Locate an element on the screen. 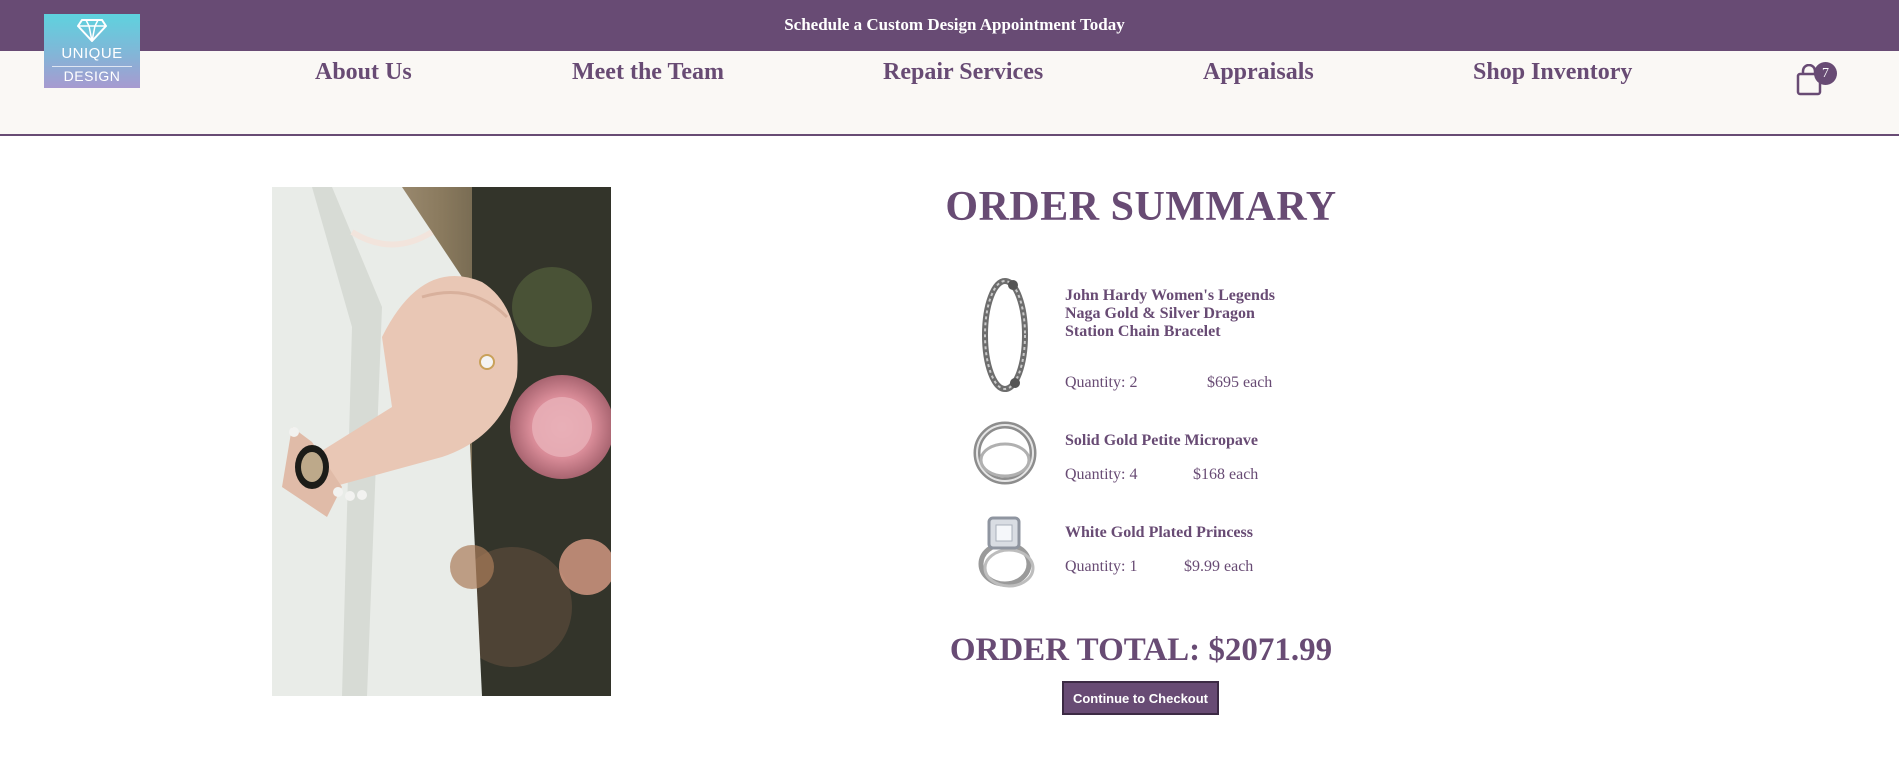 This screenshot has height=768, width=1899. cart-count-badge: 7 is located at coordinates (1825, 73).